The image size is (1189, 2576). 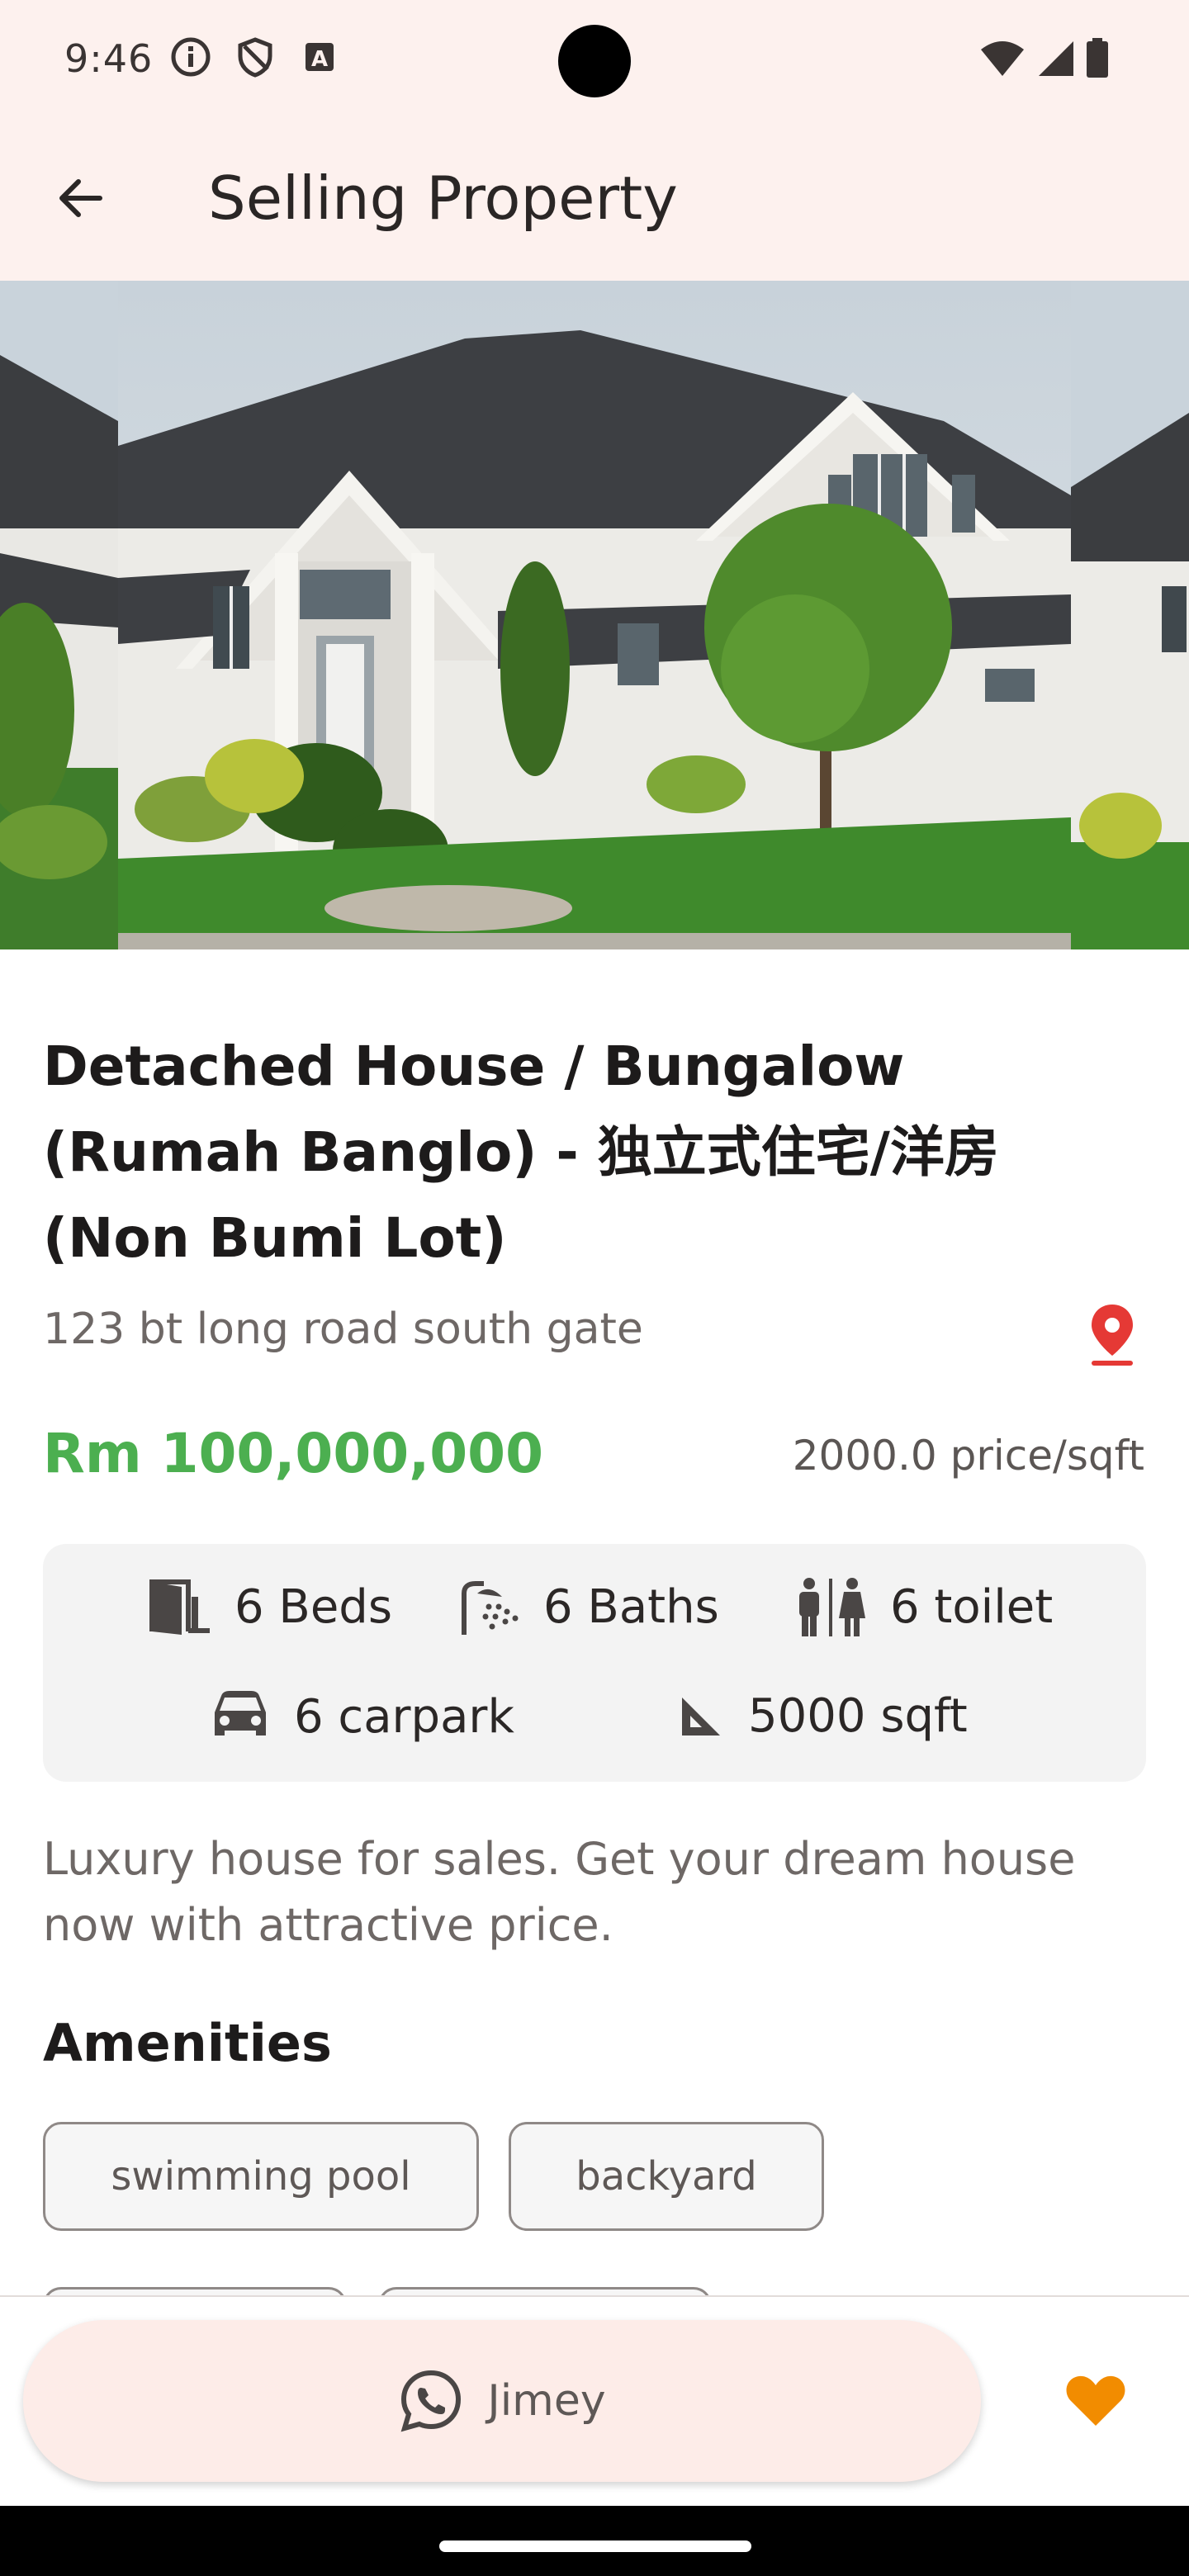 I want to click on text-a-icon: A, so click(x=320, y=57).